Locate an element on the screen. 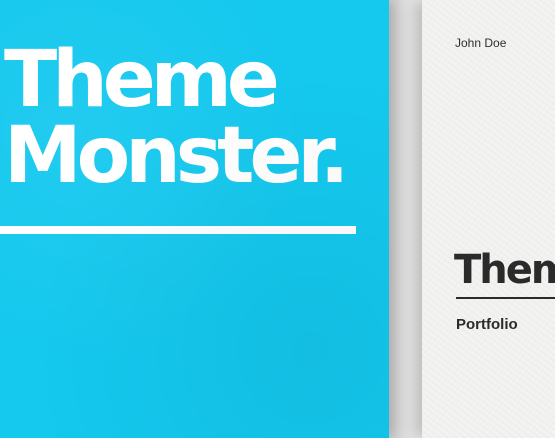 This screenshot has height=438, width=555. portfolio-title: Theme is located at coordinates (504, 270).